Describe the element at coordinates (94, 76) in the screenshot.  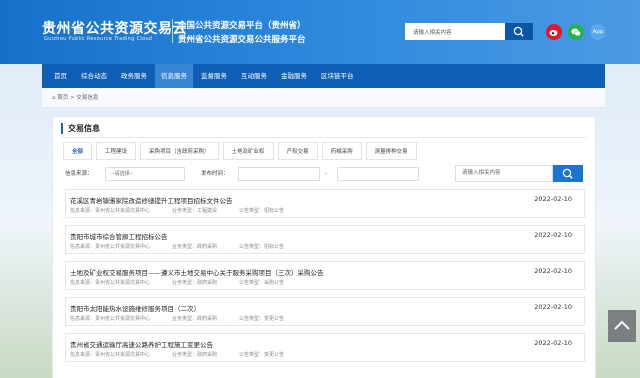
I see `nav-item: 综合动态` at that location.